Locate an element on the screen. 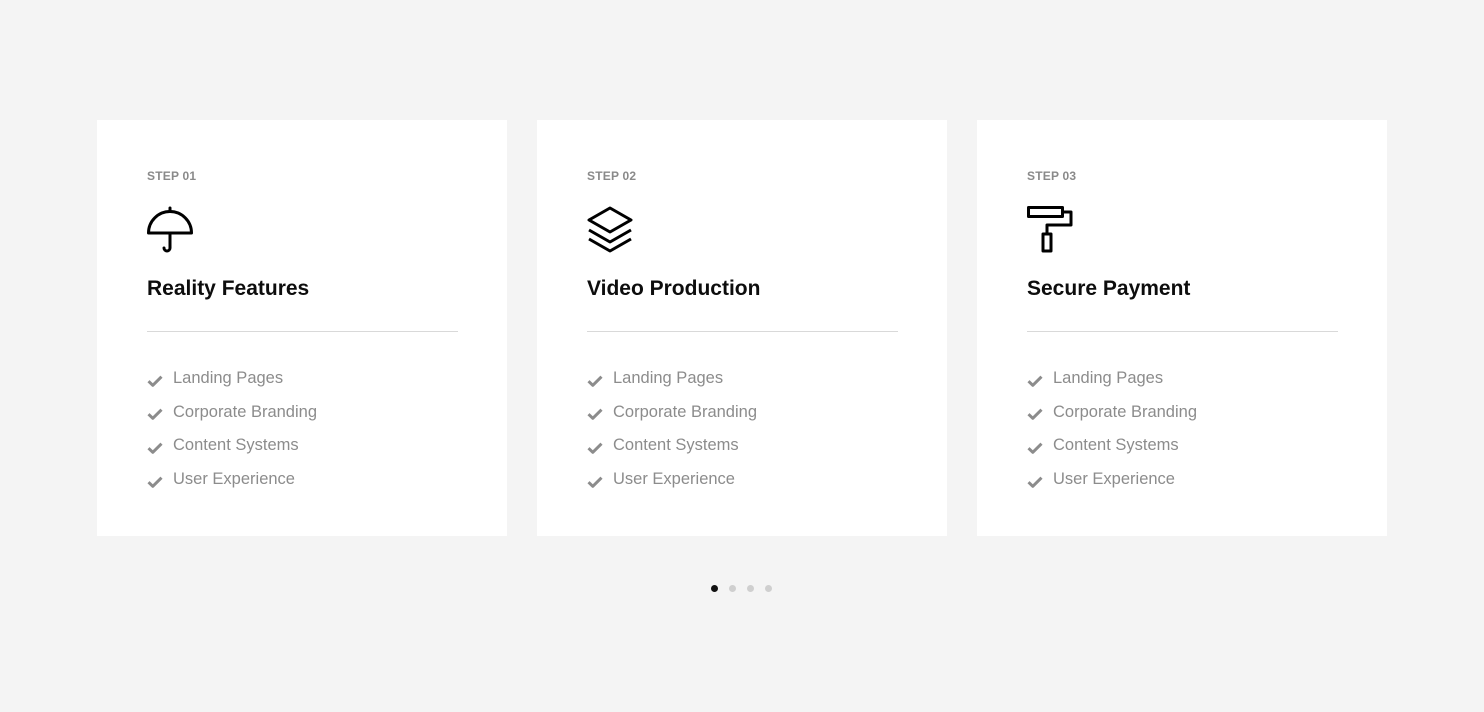 This screenshot has height=712, width=1484. card-title: Video Production is located at coordinates (674, 288).